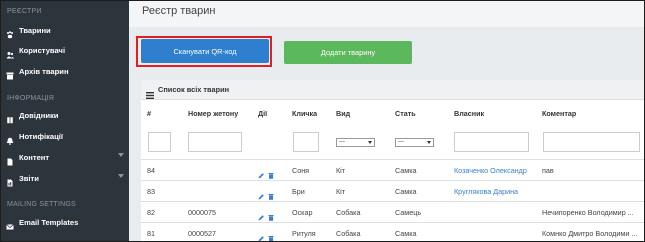  I want to click on sidebar-item-label: Email Templates, so click(49, 222).